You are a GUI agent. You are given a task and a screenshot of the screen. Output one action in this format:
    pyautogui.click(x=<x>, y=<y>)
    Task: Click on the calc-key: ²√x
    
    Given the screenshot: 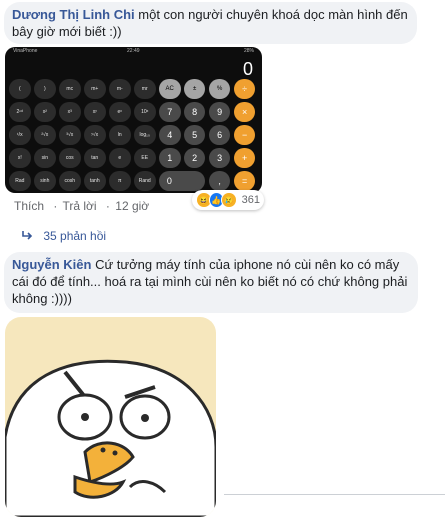 What is the action you would take?
    pyautogui.click(x=44, y=135)
    